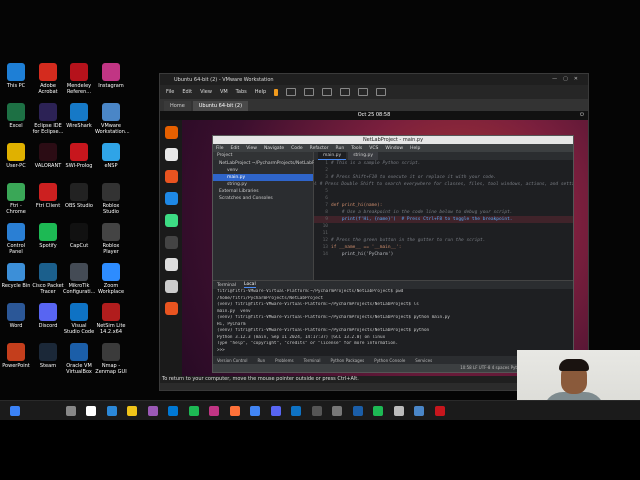 Image resolution: width=640 pixels, height=480 pixels. Describe the element at coordinates (363, 92) in the screenshot. I see `unity-icon` at that location.